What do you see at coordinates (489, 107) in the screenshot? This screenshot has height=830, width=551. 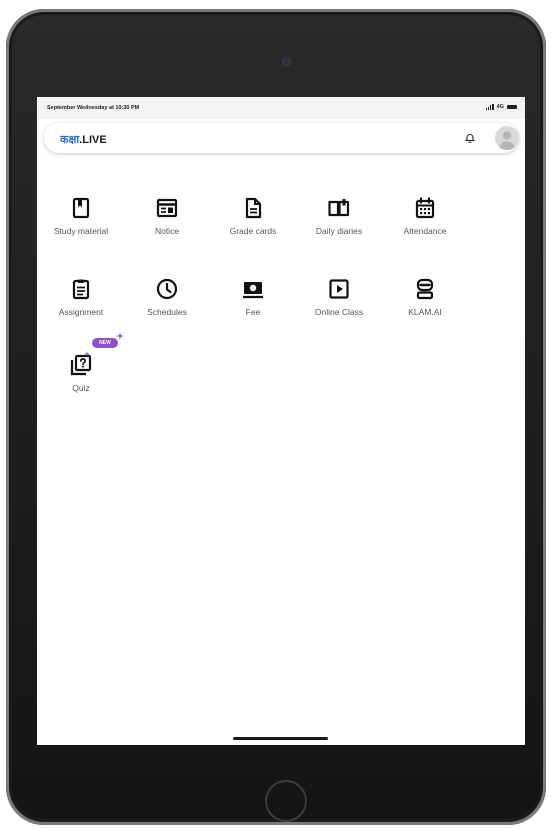 I see `signal-icon` at bounding box center [489, 107].